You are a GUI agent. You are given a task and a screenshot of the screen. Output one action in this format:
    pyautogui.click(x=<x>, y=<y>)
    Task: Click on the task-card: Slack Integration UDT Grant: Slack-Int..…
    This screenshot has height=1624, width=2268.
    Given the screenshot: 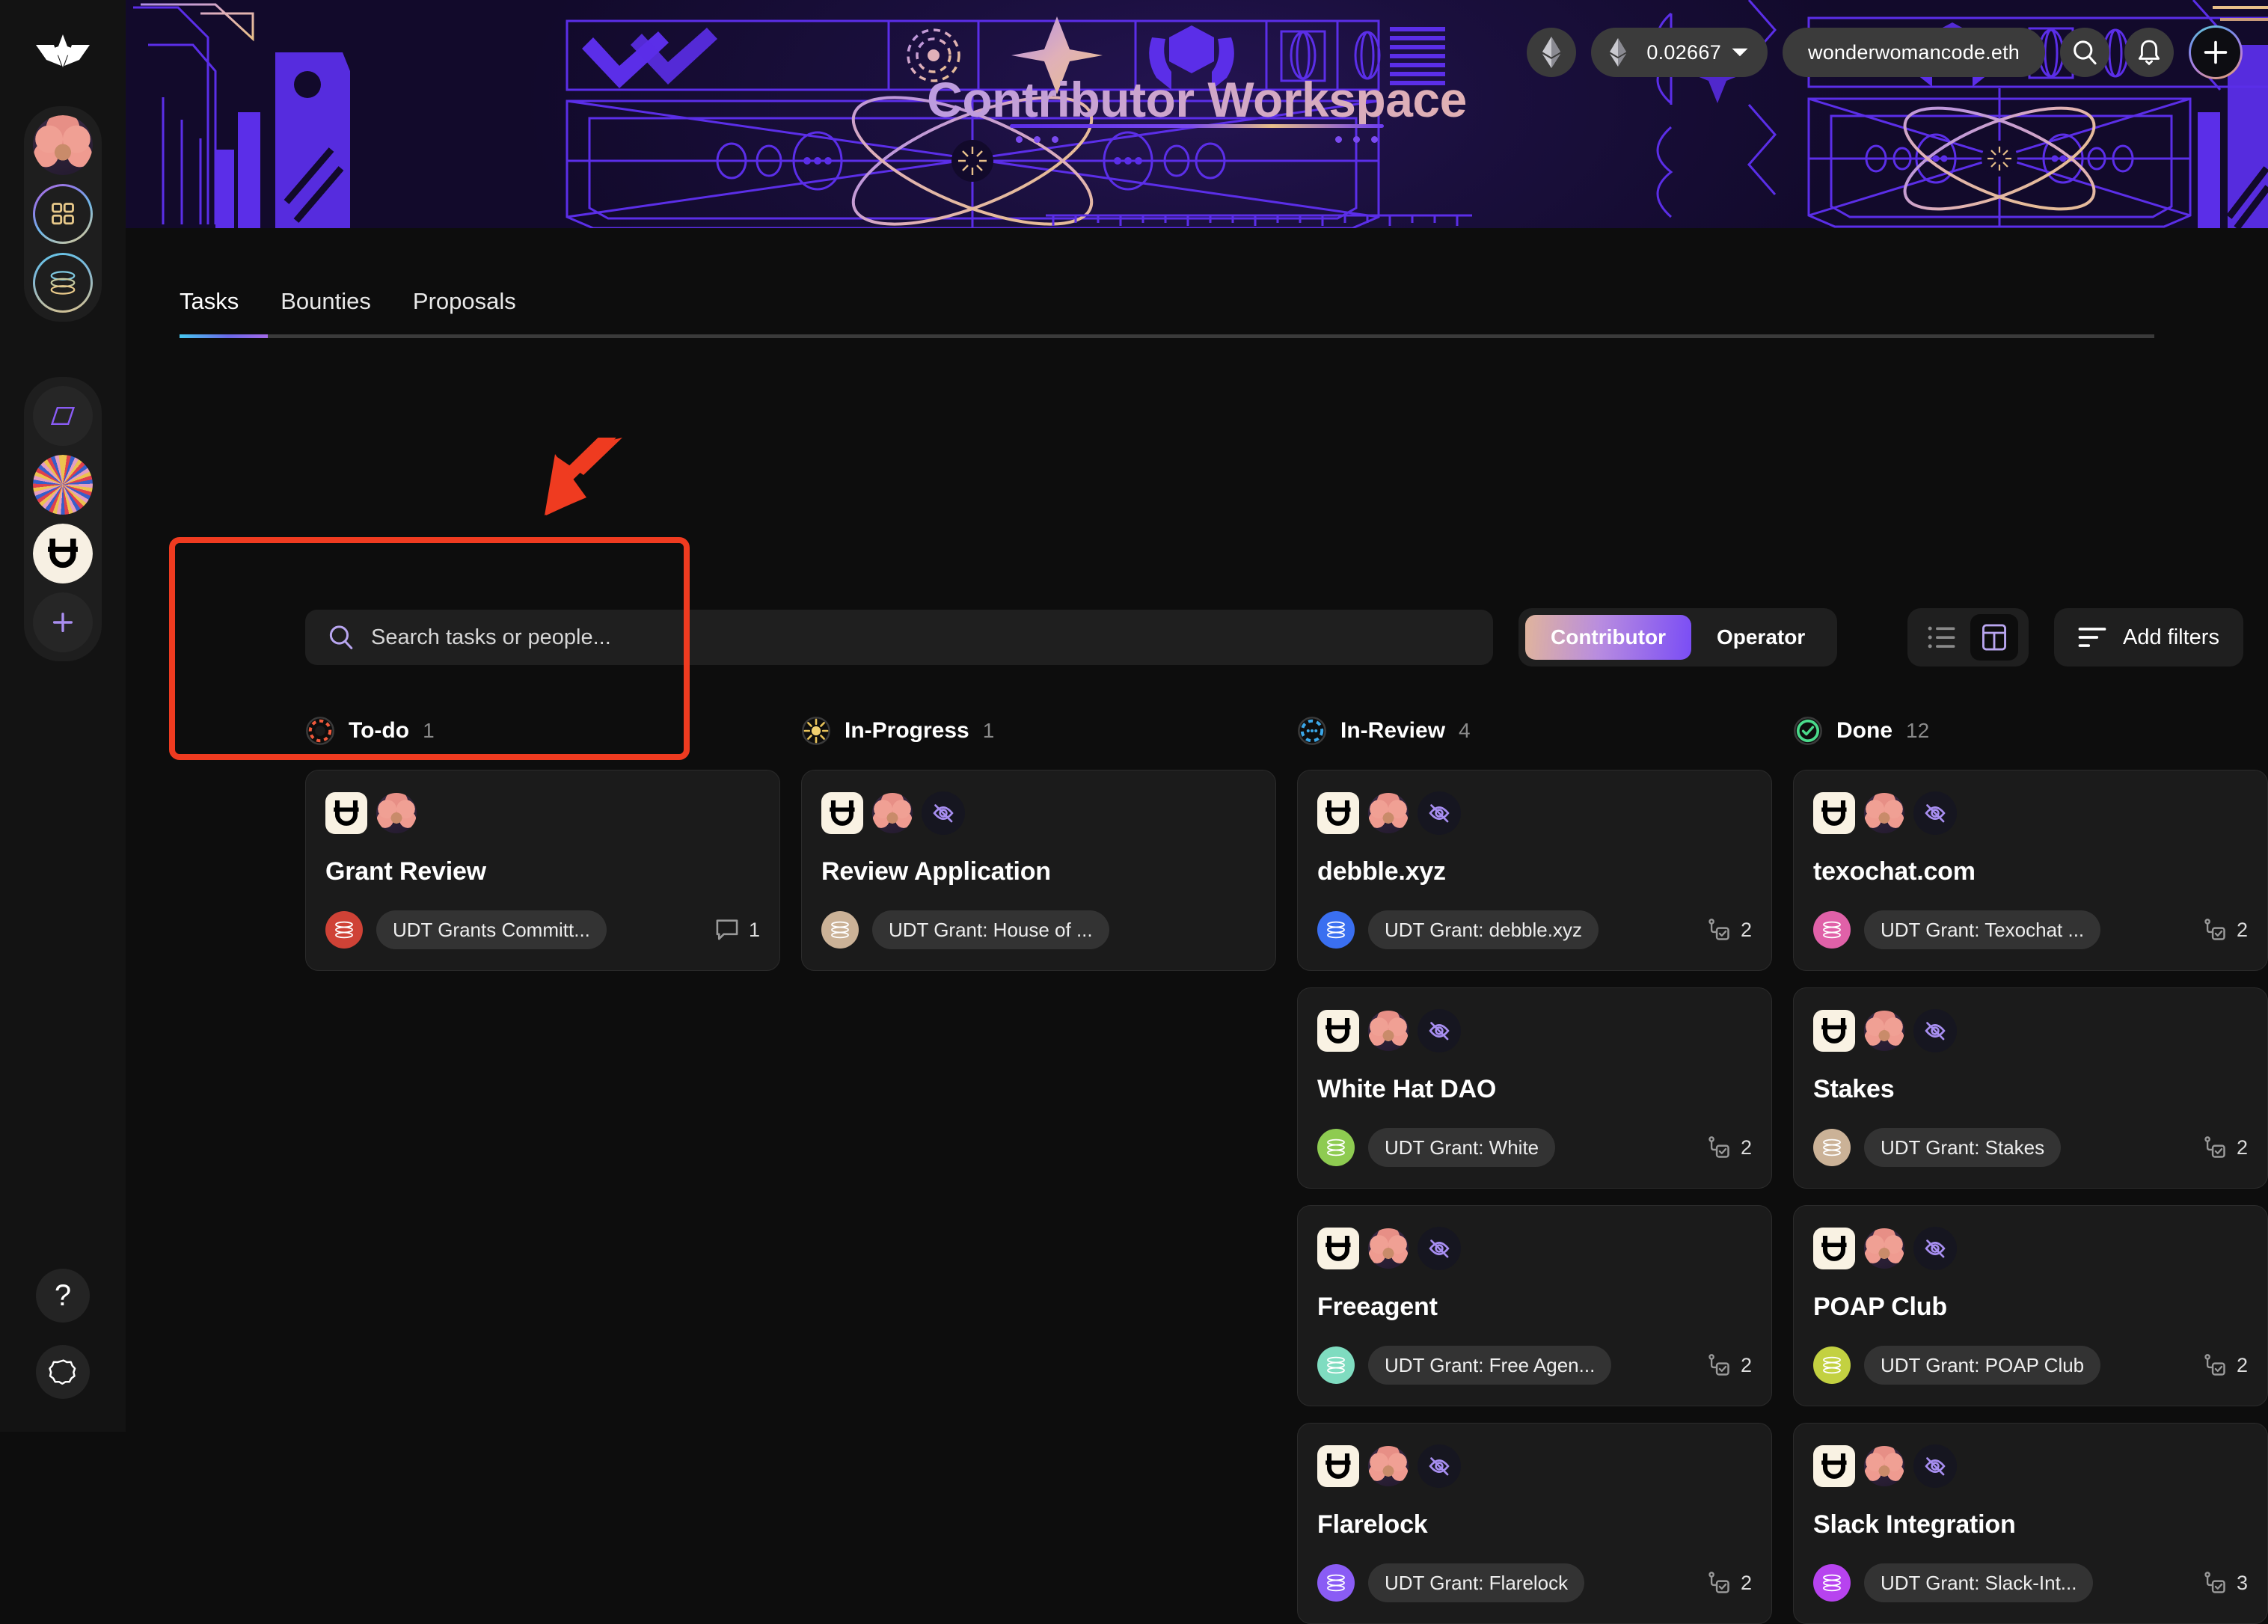 What is the action you would take?
    pyautogui.click(x=2031, y=1523)
    